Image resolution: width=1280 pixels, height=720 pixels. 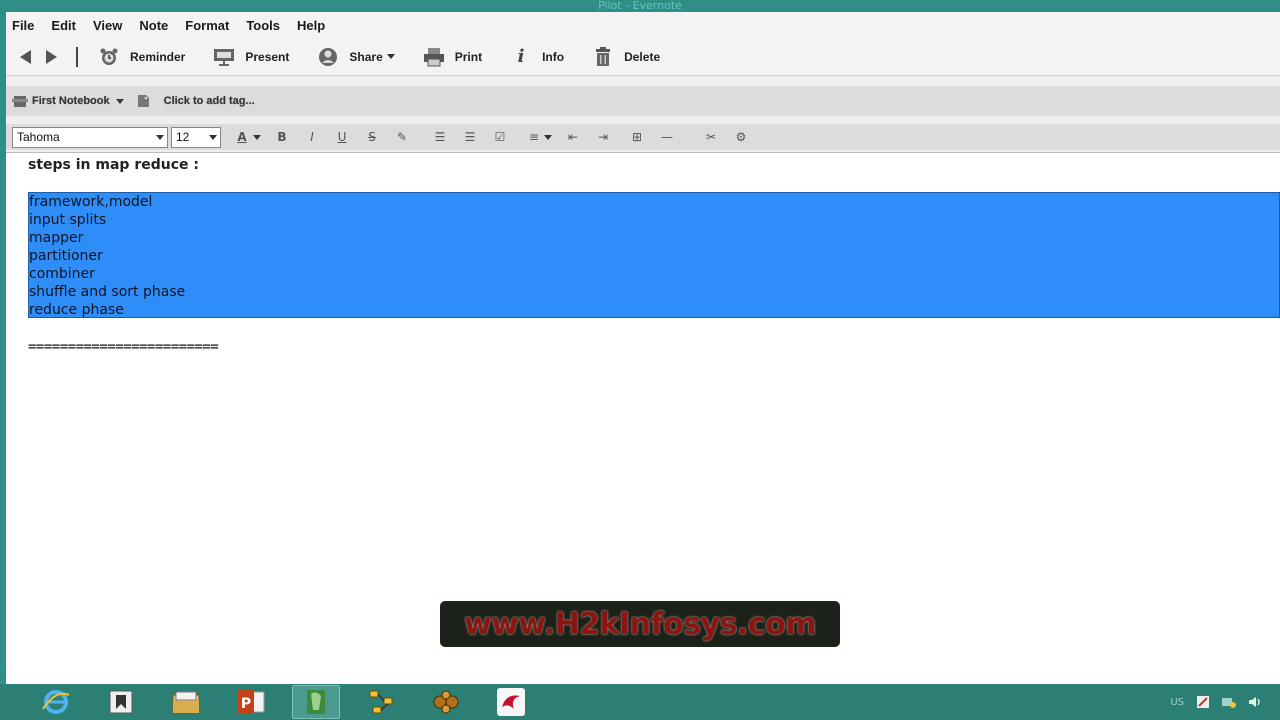 I want to click on taskbar-file-explorer, so click(x=186, y=702).